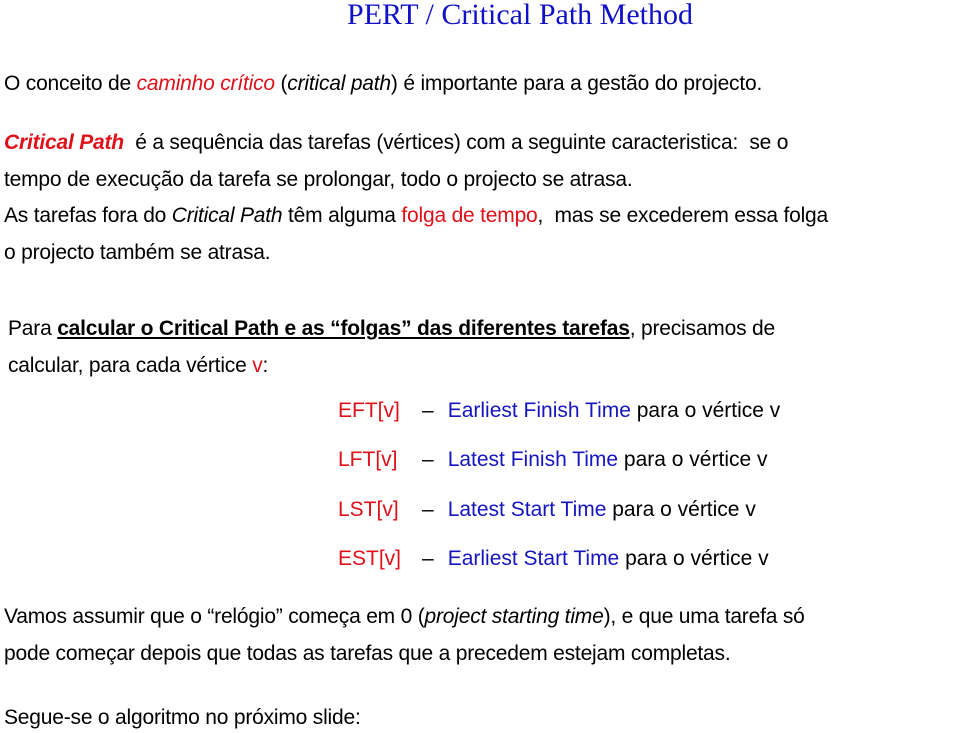  What do you see at coordinates (70, 83) in the screenshot?
I see `text: O conceito de` at bounding box center [70, 83].